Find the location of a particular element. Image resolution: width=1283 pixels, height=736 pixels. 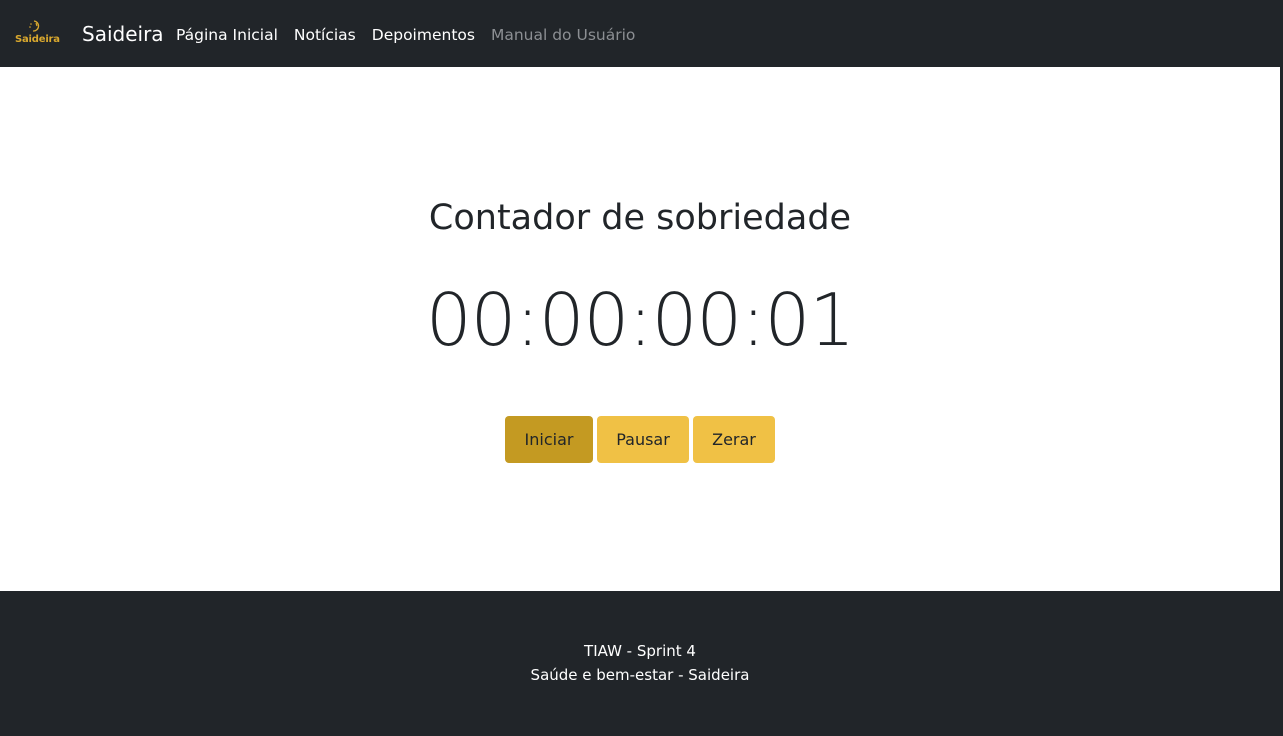

footer-line-theme: Saúde e bem-estar - Saideira is located at coordinates (640, 675).